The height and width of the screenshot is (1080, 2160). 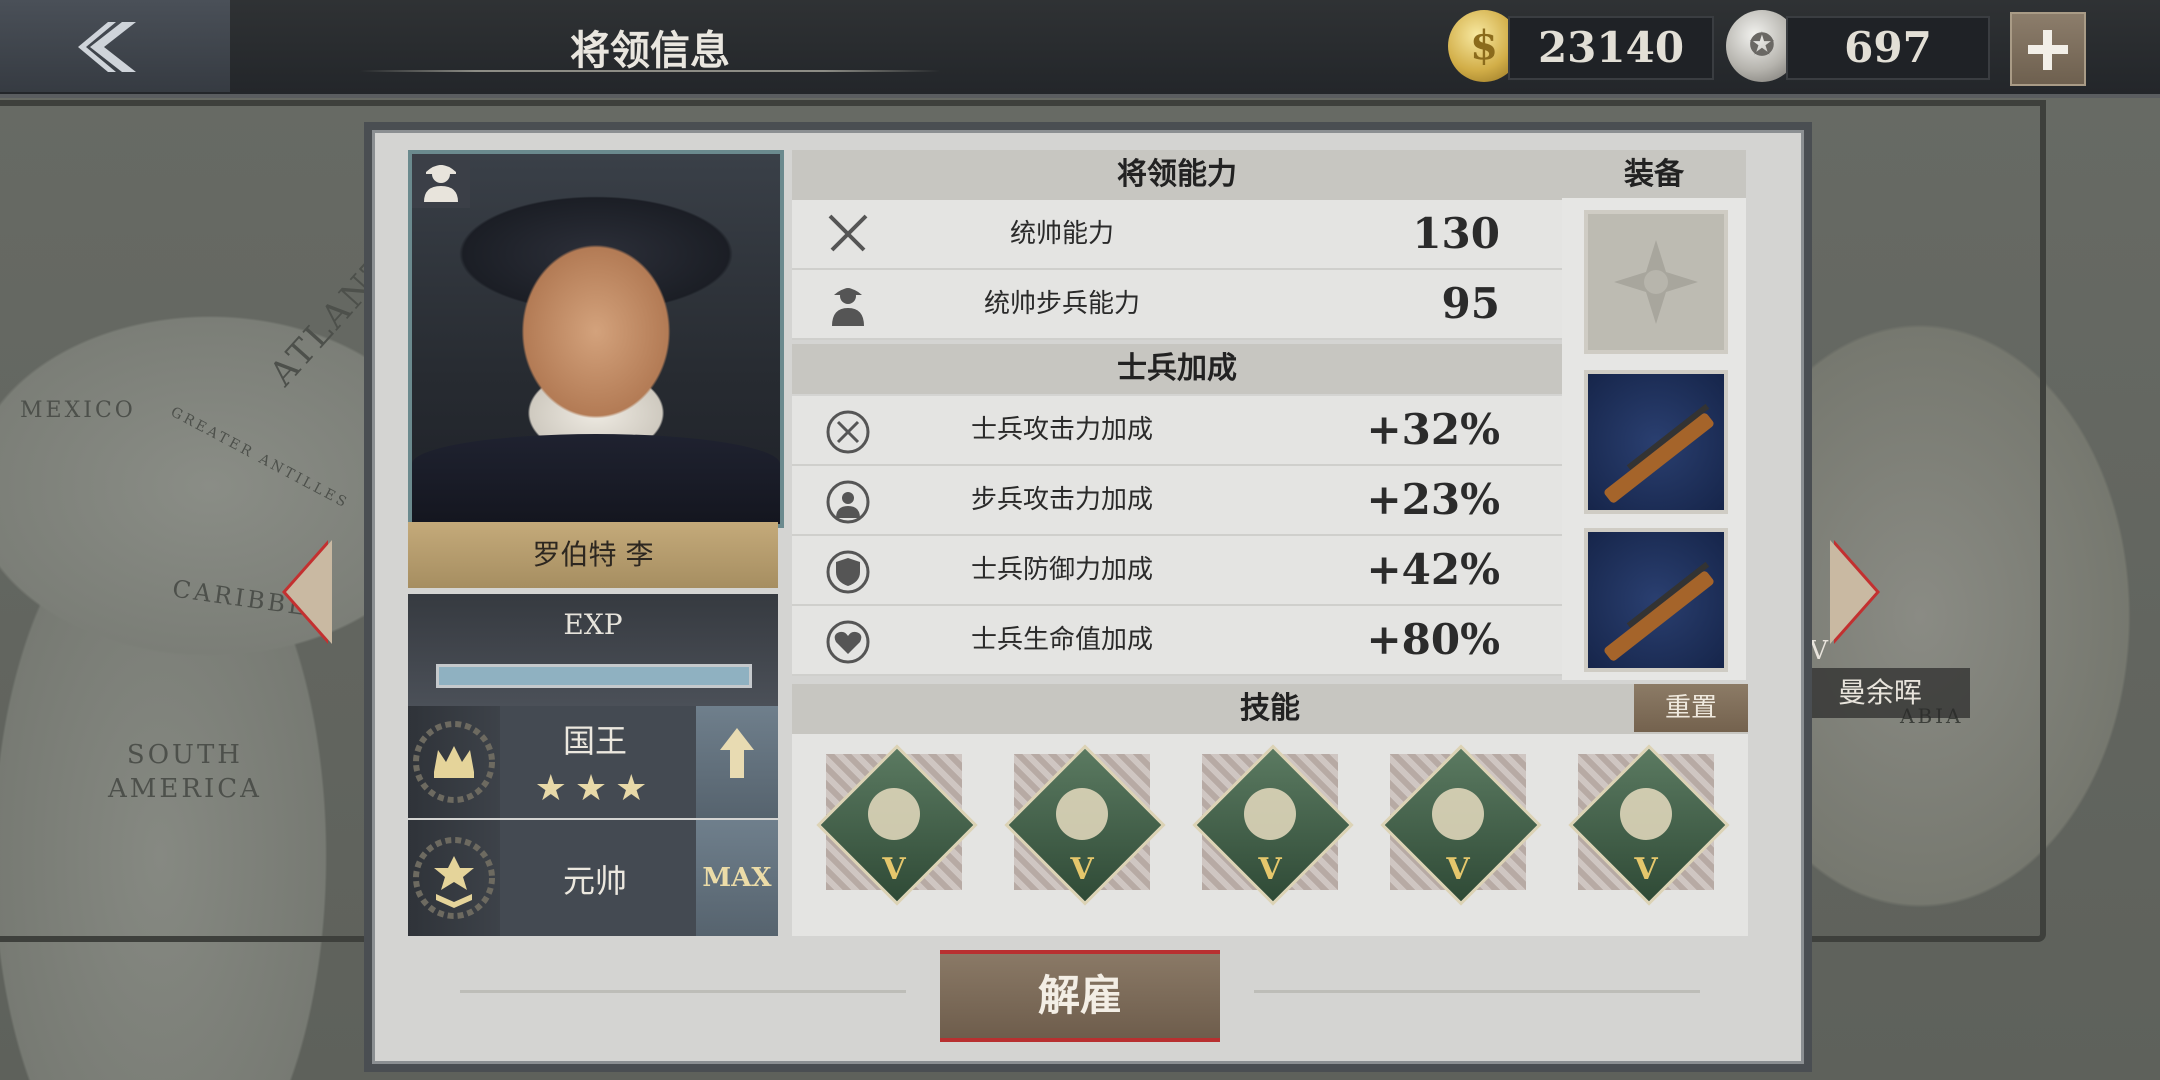 What do you see at coordinates (650, 71) in the screenshot?
I see `title-underline` at bounding box center [650, 71].